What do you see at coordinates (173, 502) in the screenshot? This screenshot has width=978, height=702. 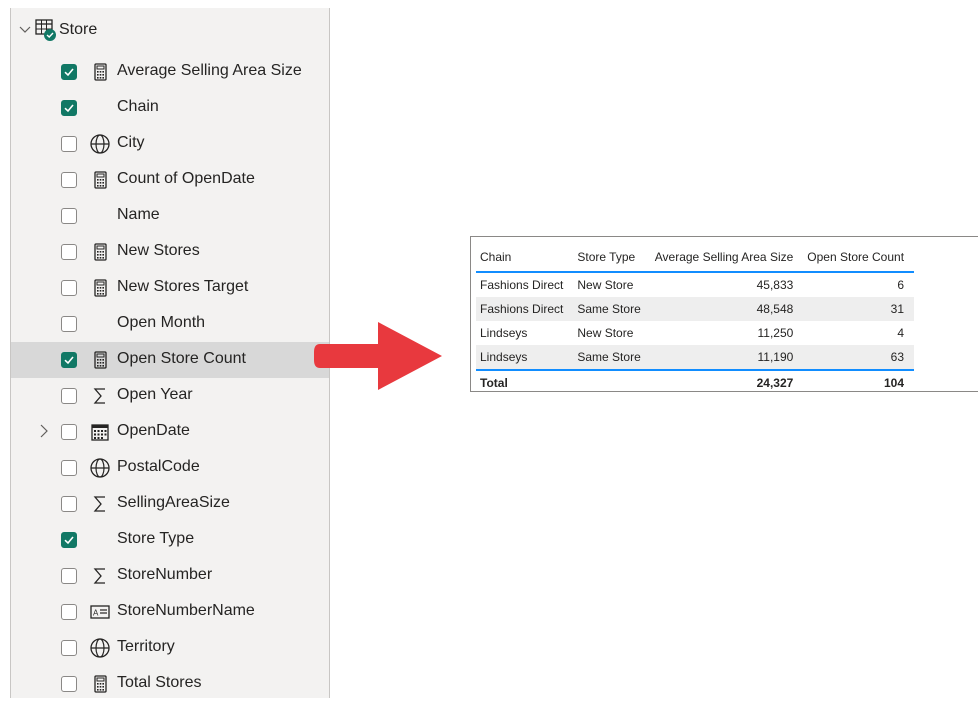 I see `field-label: SellingAreaSize` at bounding box center [173, 502].